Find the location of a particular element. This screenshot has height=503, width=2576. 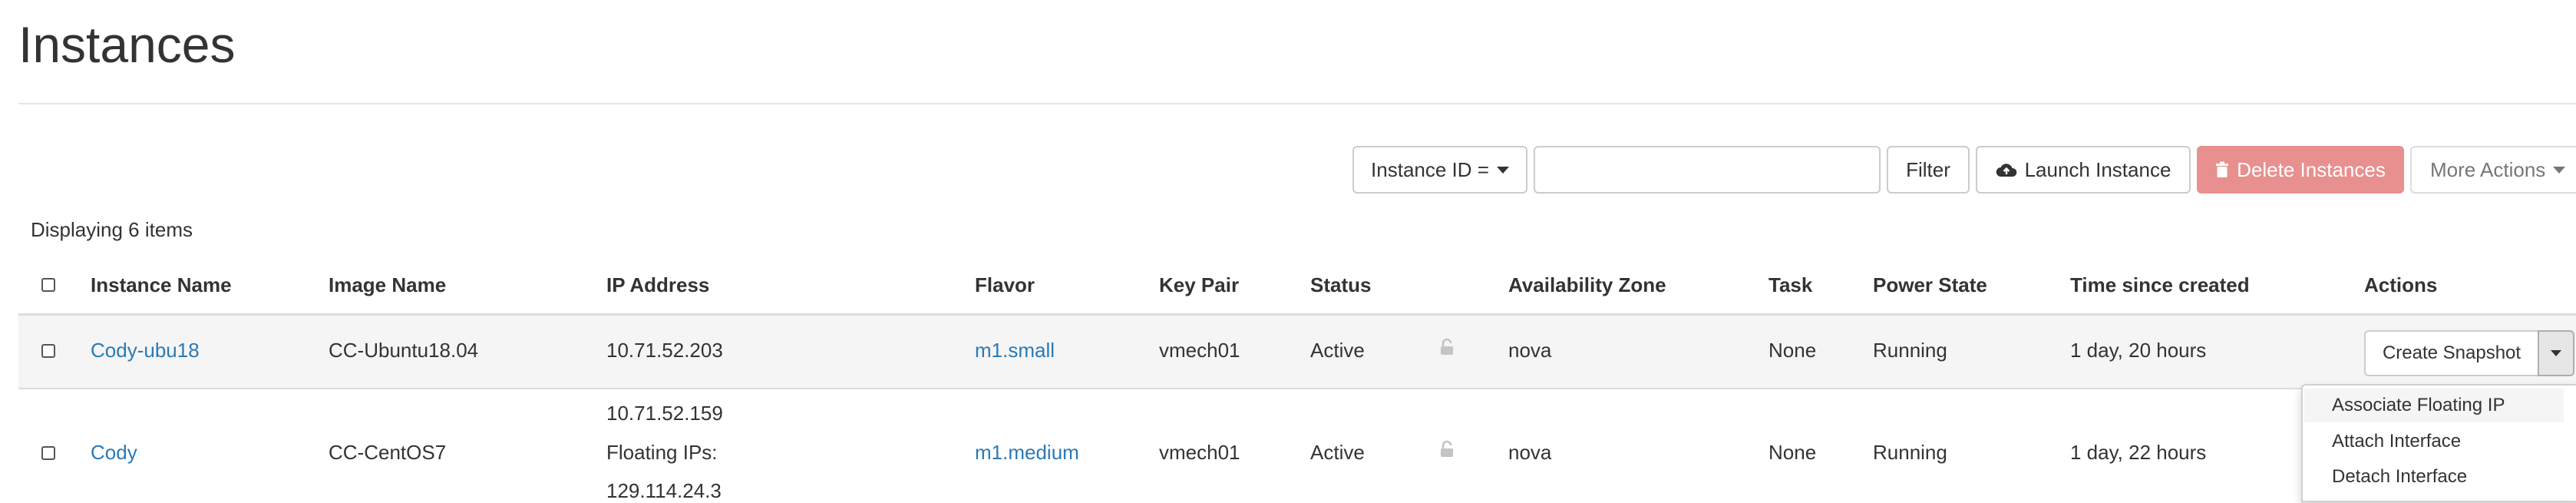

filter-button: Filter is located at coordinates (1928, 170).